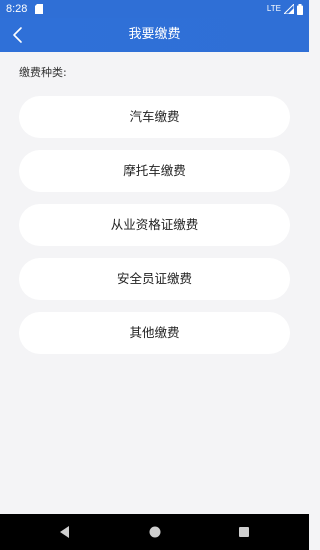  I want to click on back-triangle-icon, so click(65, 532).